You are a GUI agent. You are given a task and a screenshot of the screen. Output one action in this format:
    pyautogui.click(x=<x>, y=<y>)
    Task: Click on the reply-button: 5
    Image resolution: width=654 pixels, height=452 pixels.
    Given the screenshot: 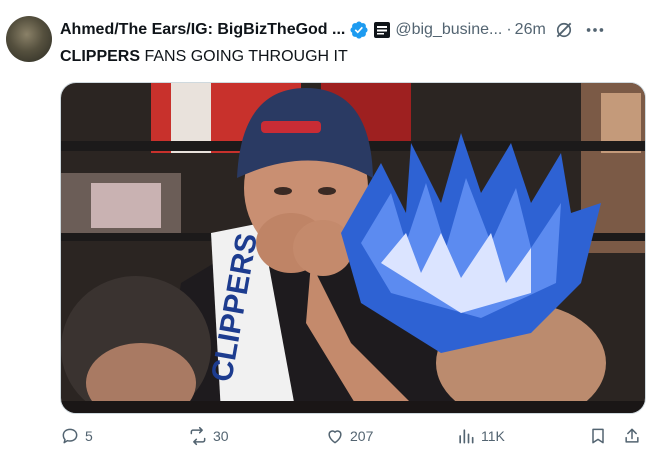 What is the action you would take?
    pyautogui.click(x=76, y=436)
    